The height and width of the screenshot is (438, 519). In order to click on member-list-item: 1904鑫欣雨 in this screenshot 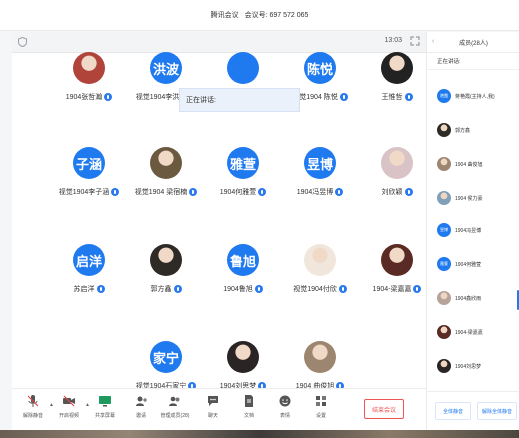, I will do `click(459, 298)`.